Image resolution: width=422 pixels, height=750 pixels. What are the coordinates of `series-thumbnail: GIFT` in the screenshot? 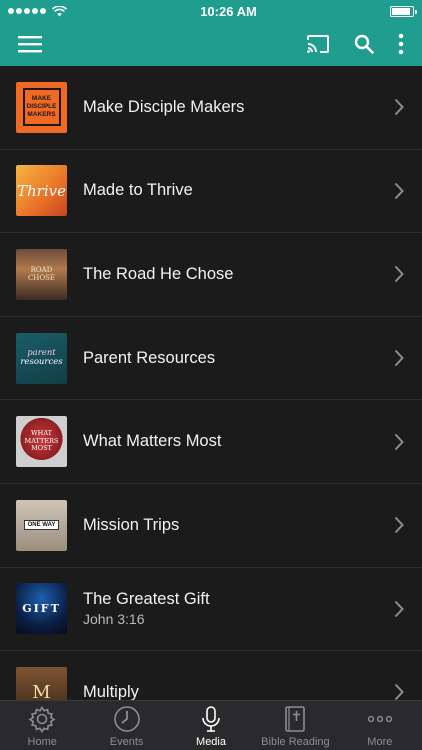 It's located at (41, 609).